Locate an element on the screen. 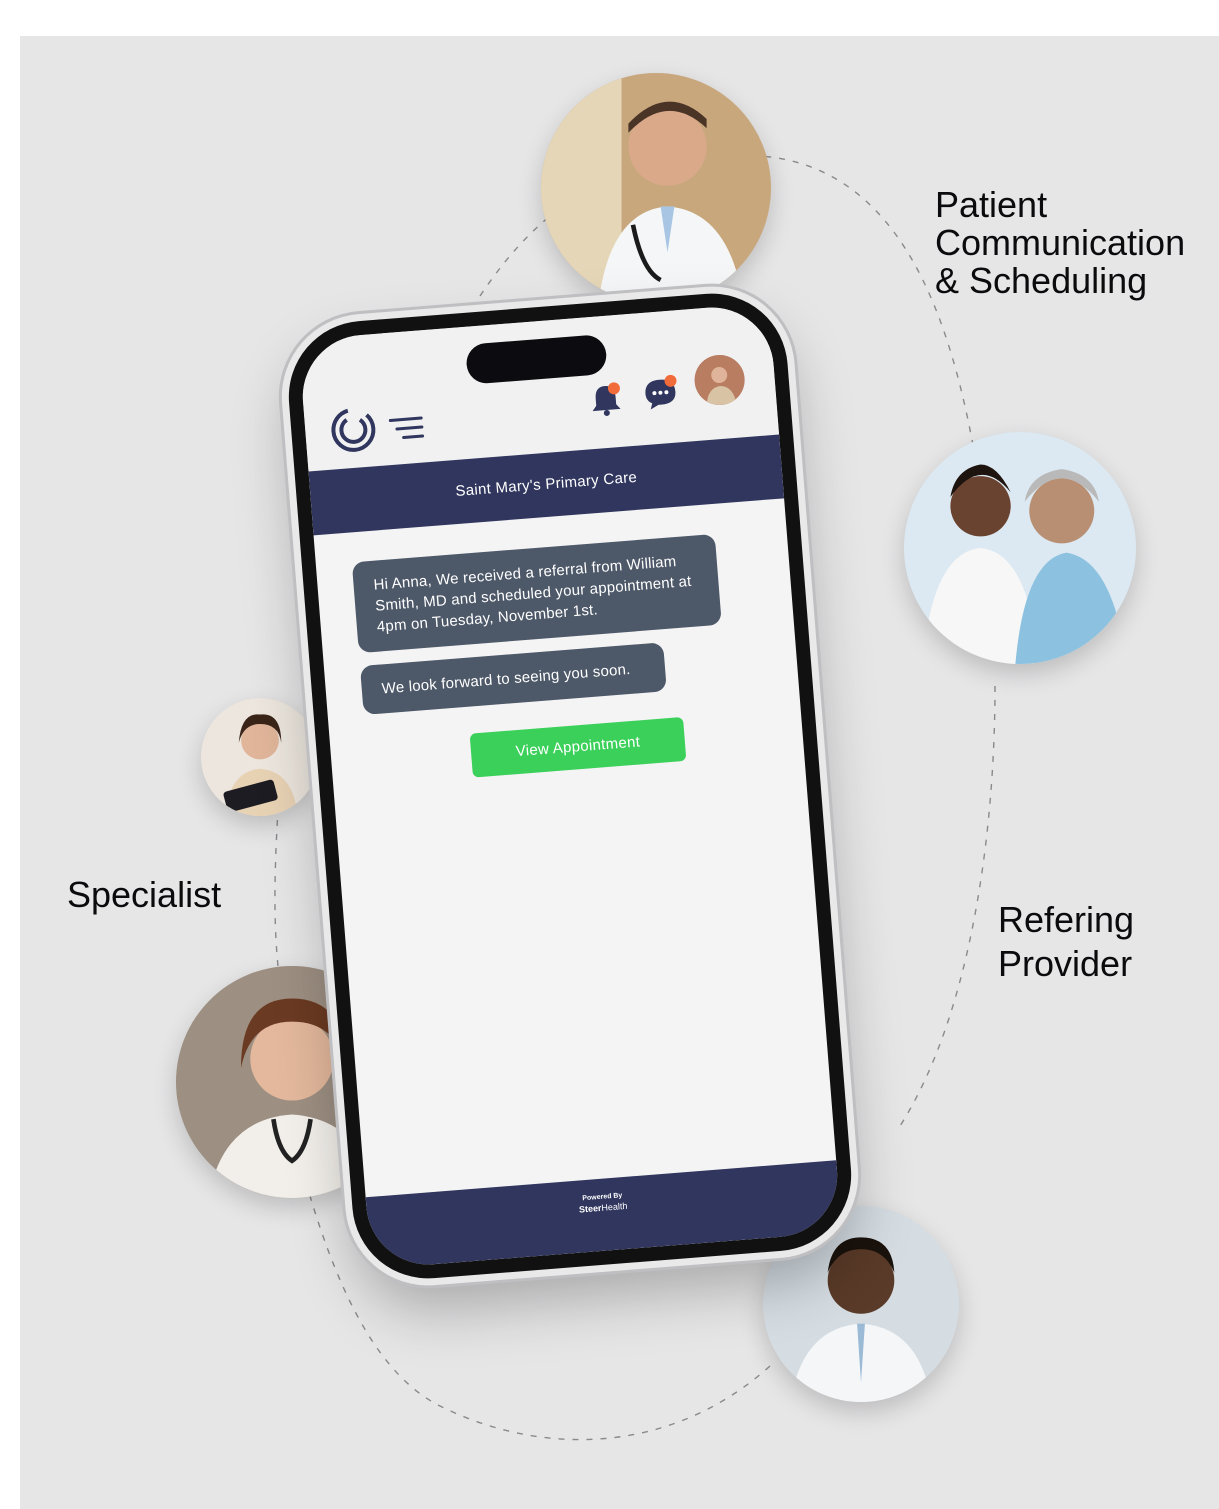 The width and height of the screenshot is (1219, 1509). label-line: Refering is located at coordinates (1066, 919).